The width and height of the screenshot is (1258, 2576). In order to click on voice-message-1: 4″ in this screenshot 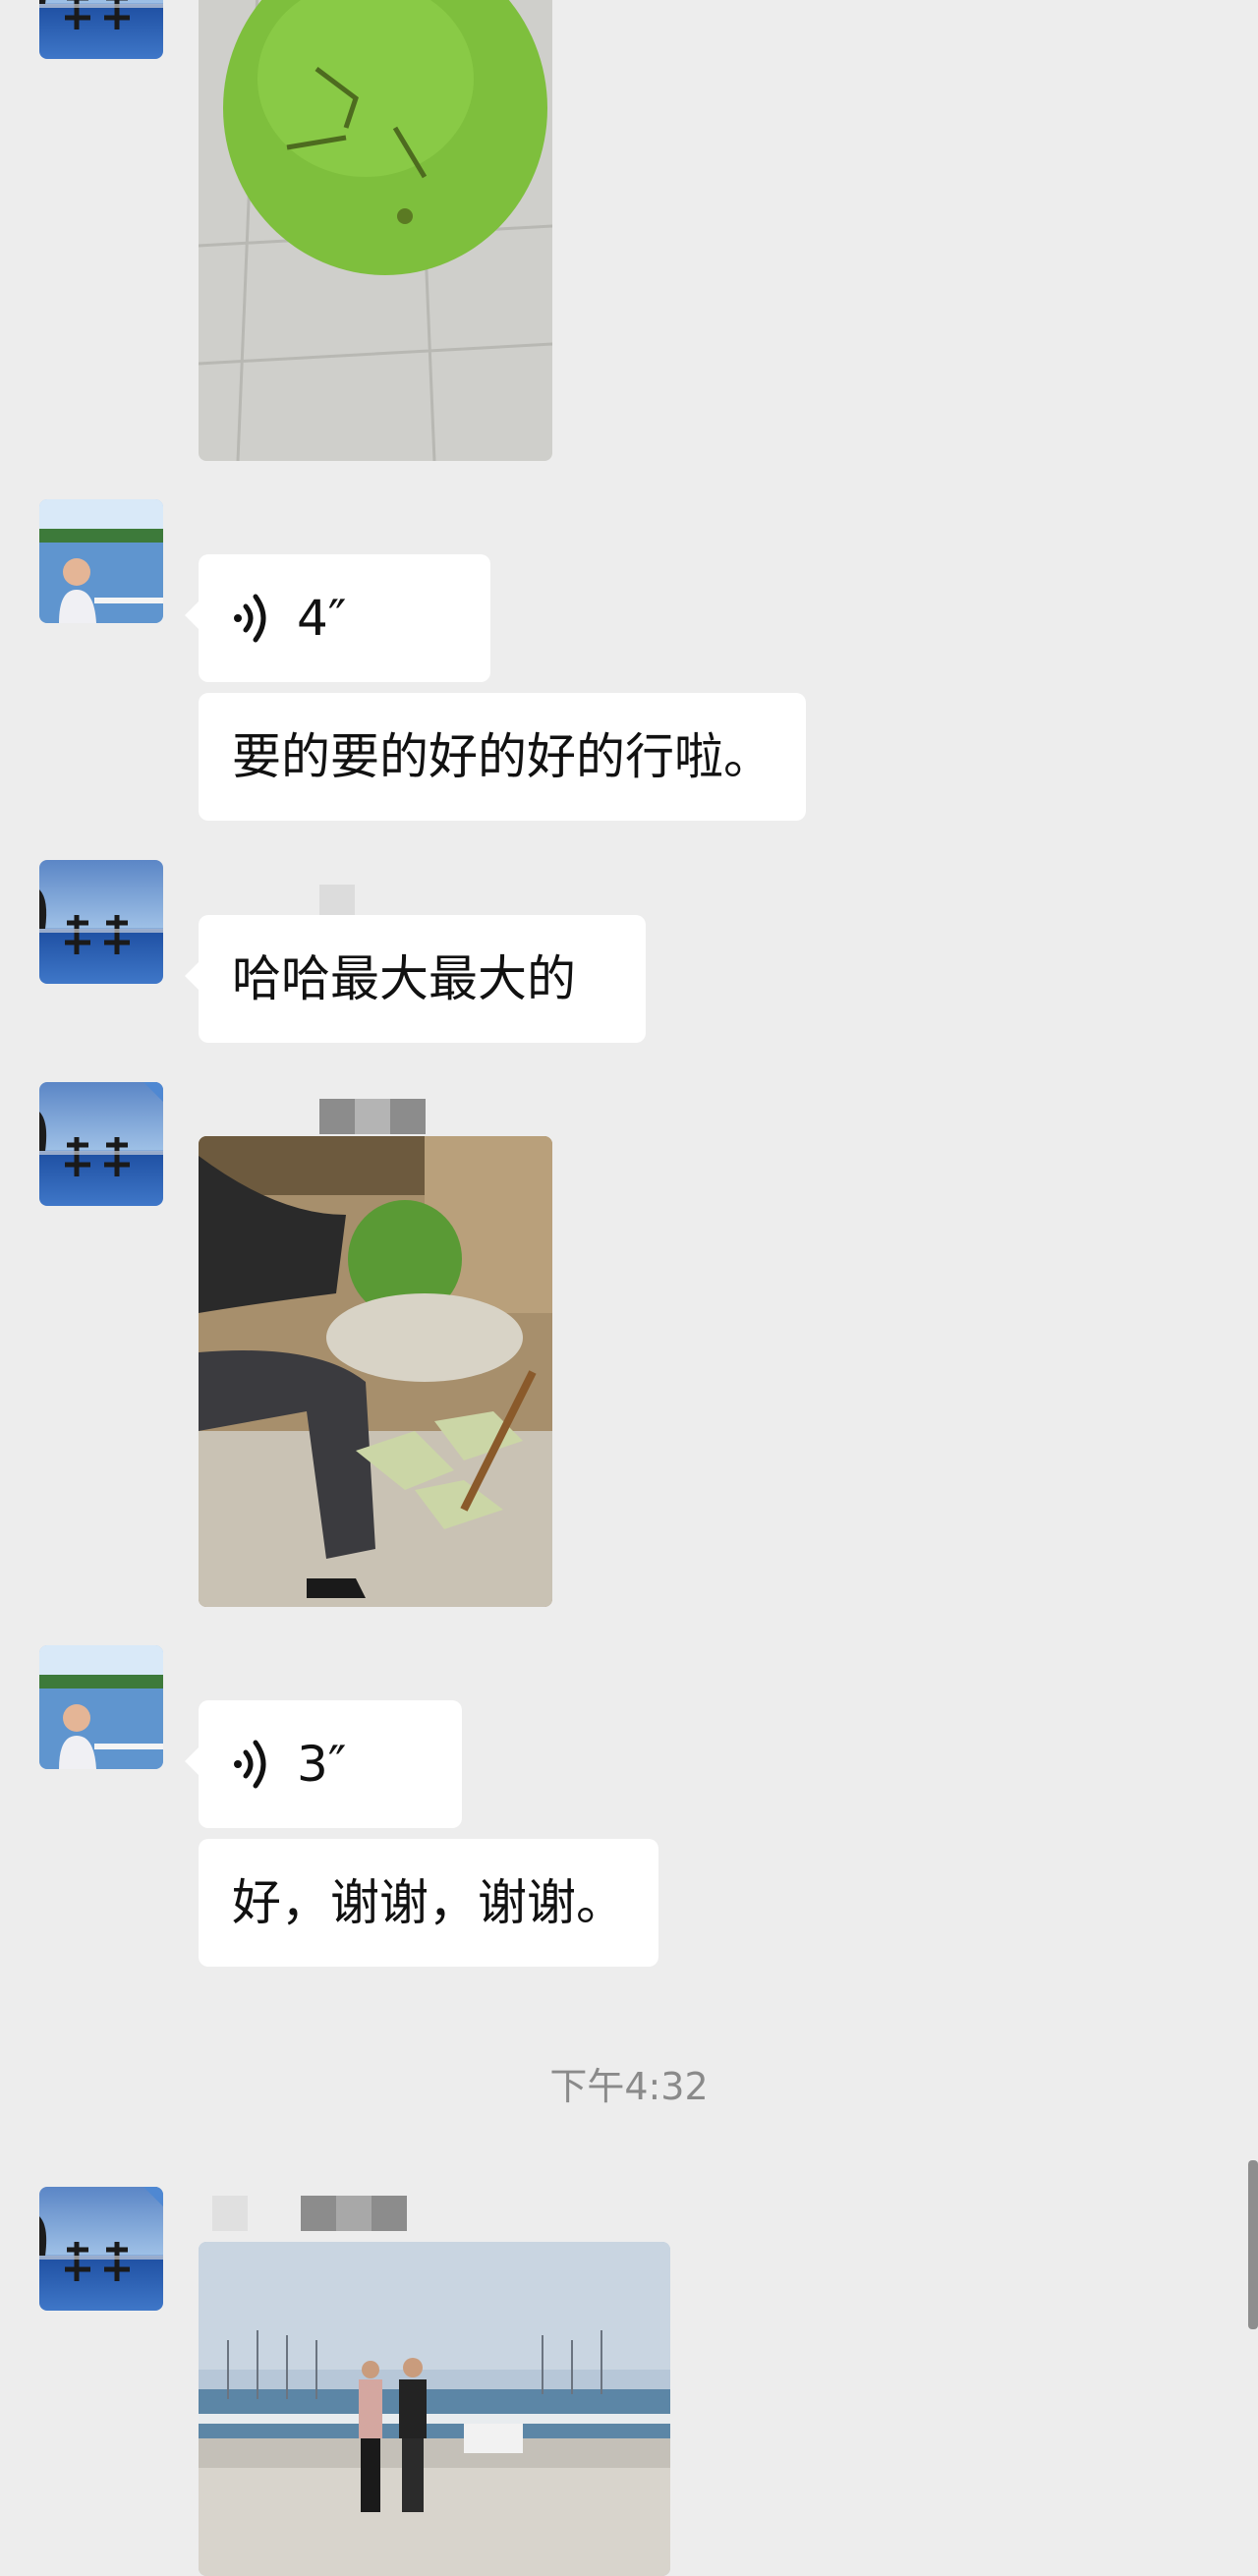, I will do `click(337, 618)`.